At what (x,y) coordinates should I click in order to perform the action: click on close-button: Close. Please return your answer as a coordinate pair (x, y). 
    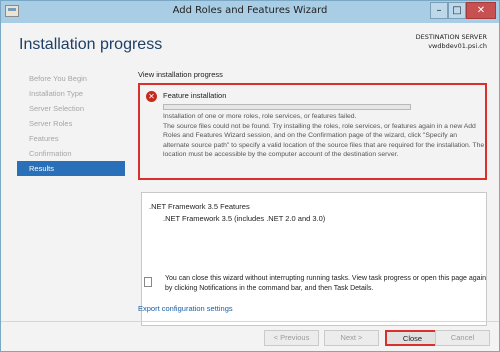
    Looking at the image, I should click on (412, 338).